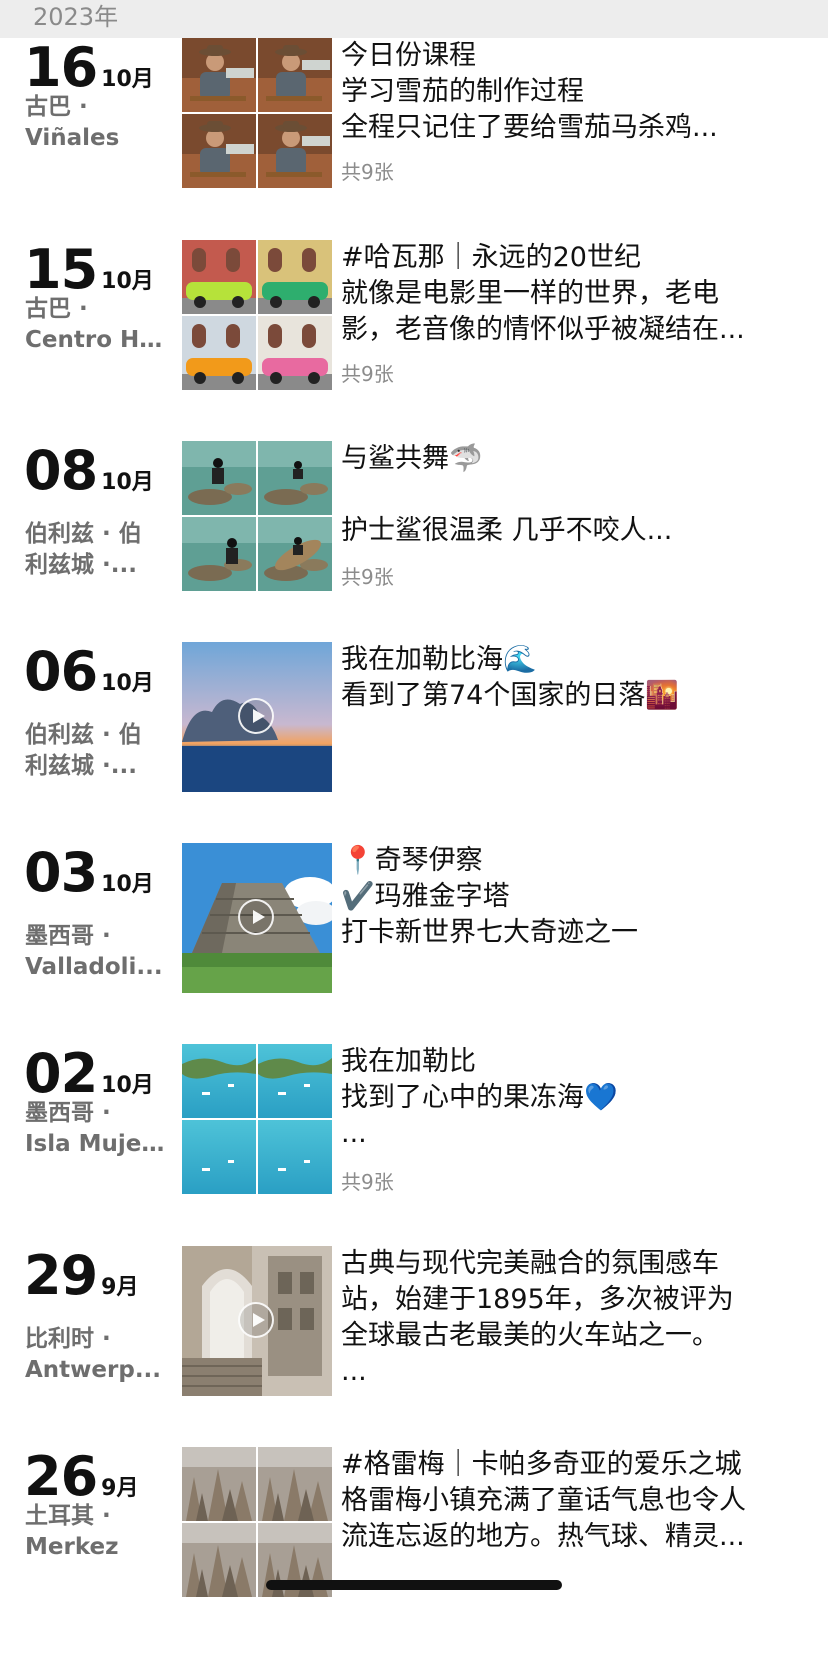  I want to click on text-line: 就像是电影里一样的世界，老电, so click(530, 293).